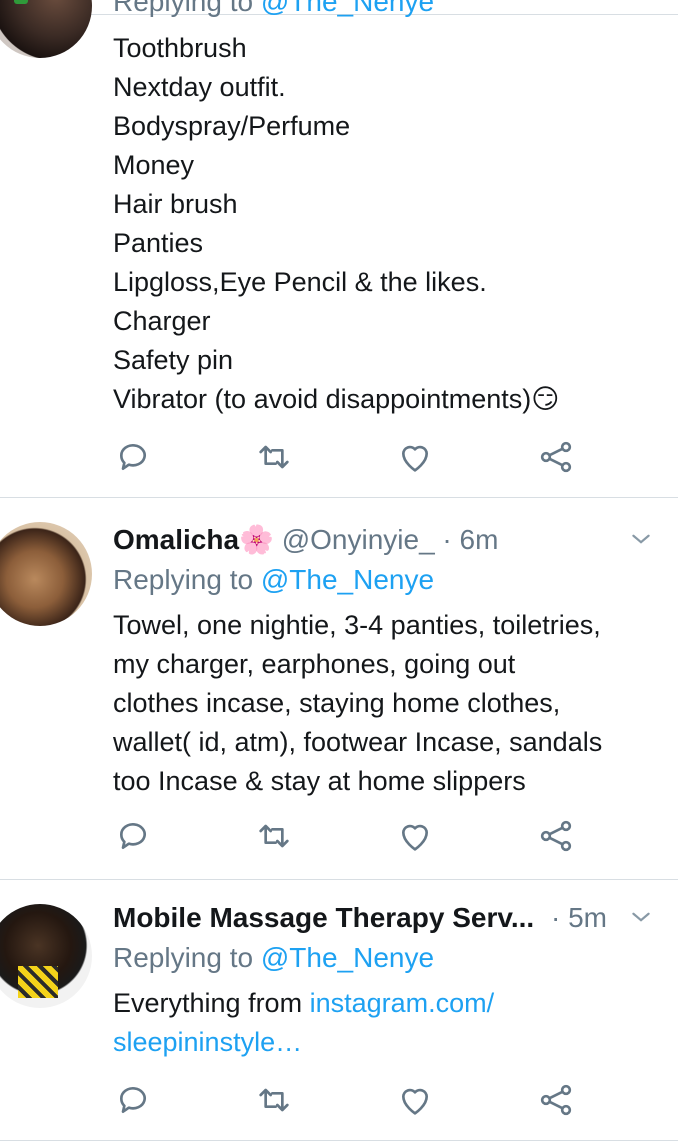 This screenshot has width=678, height=1147. Describe the element at coordinates (579, 917) in the screenshot. I see `timestamp: · 5m` at that location.